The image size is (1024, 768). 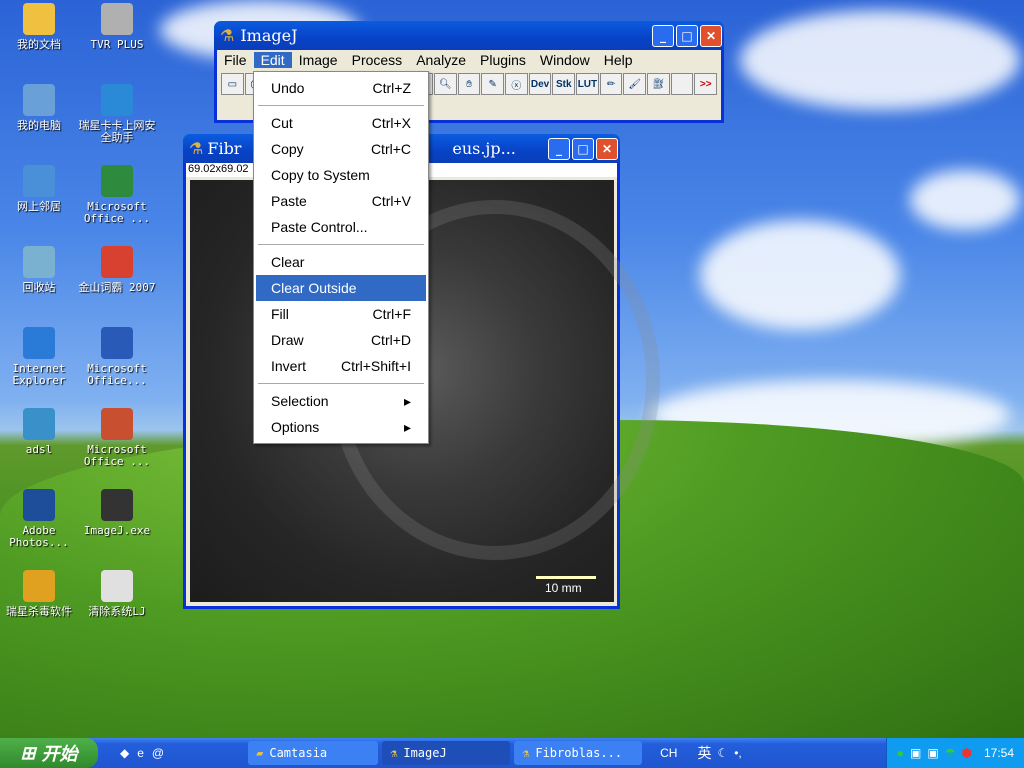 What do you see at coordinates (295, 427) in the screenshot?
I see `menu-item-label: Options` at bounding box center [295, 427].